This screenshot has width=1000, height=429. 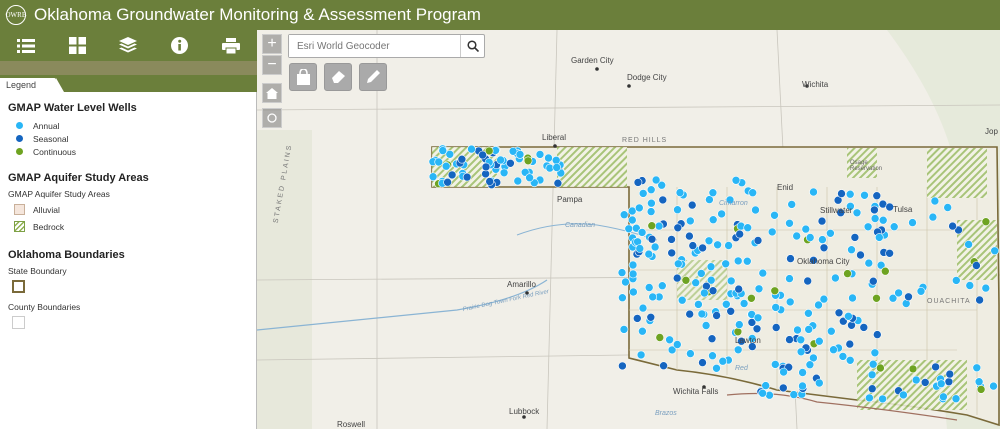 What do you see at coordinates (303, 77) in the screenshot?
I see `bookmark-tool-button` at bounding box center [303, 77].